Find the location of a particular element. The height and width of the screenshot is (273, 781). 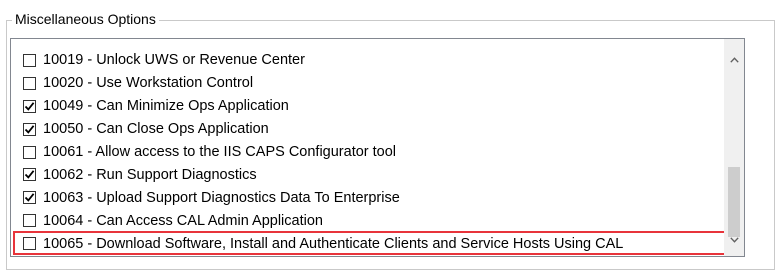

scrollbar-thumb is located at coordinates (734, 202).